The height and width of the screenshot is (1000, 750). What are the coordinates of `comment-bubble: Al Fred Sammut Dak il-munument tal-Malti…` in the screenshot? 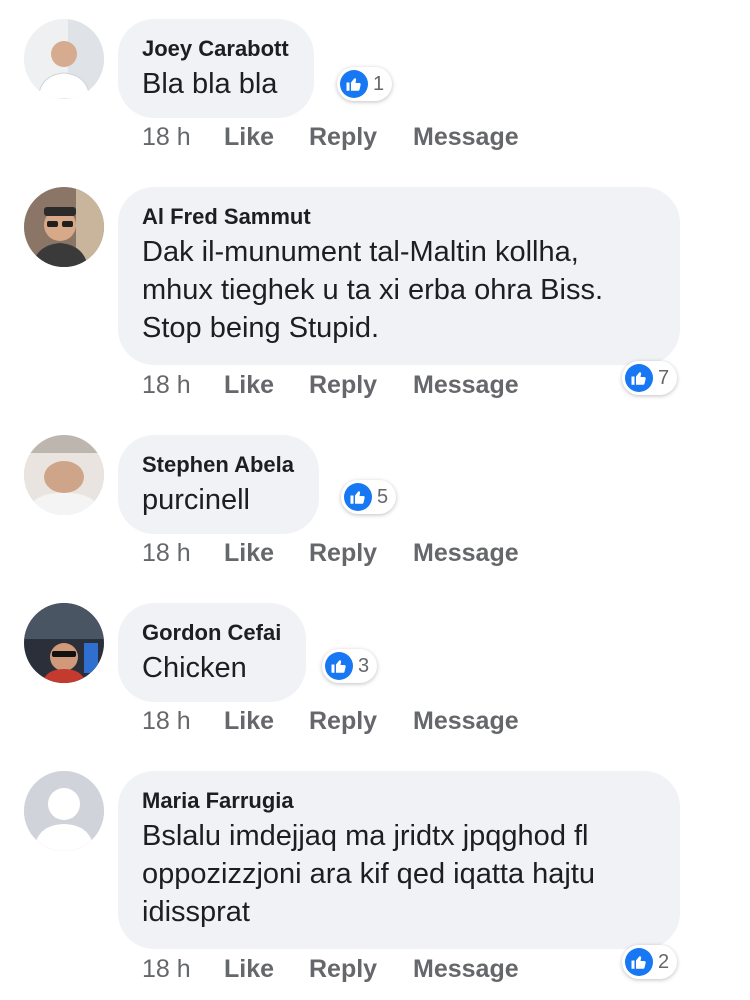 It's located at (399, 276).